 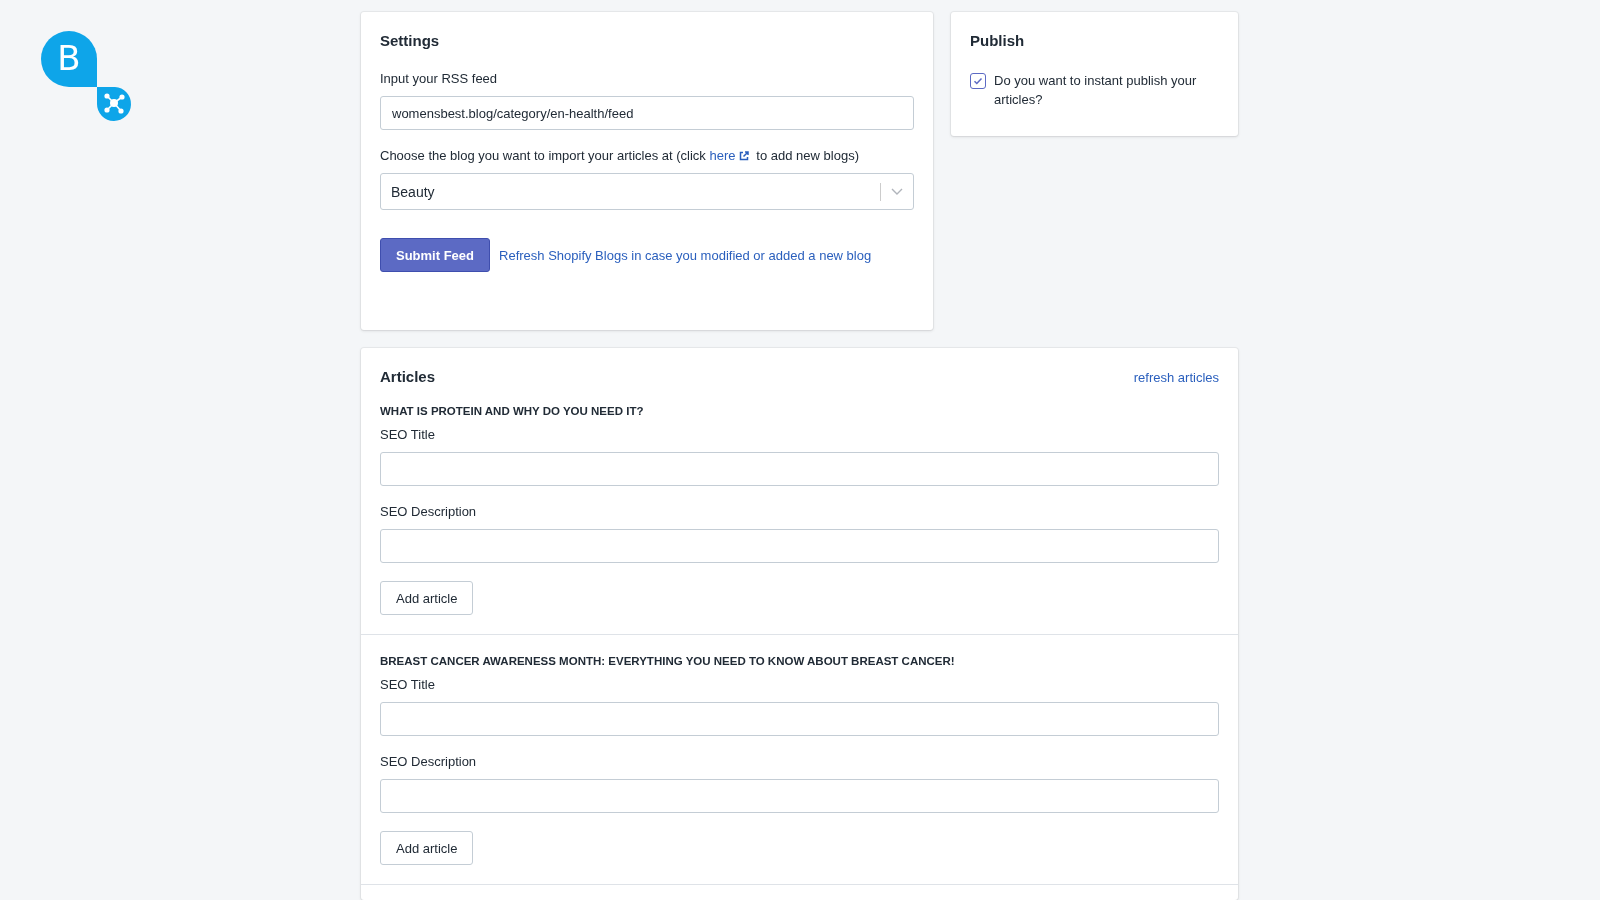 What do you see at coordinates (668, 661) in the screenshot?
I see `article-title: BREAST CANCER AWARENESS MONTH: EVERYTHING YOU NEED TO KNOW ABOUT BREAST CANCER!` at bounding box center [668, 661].